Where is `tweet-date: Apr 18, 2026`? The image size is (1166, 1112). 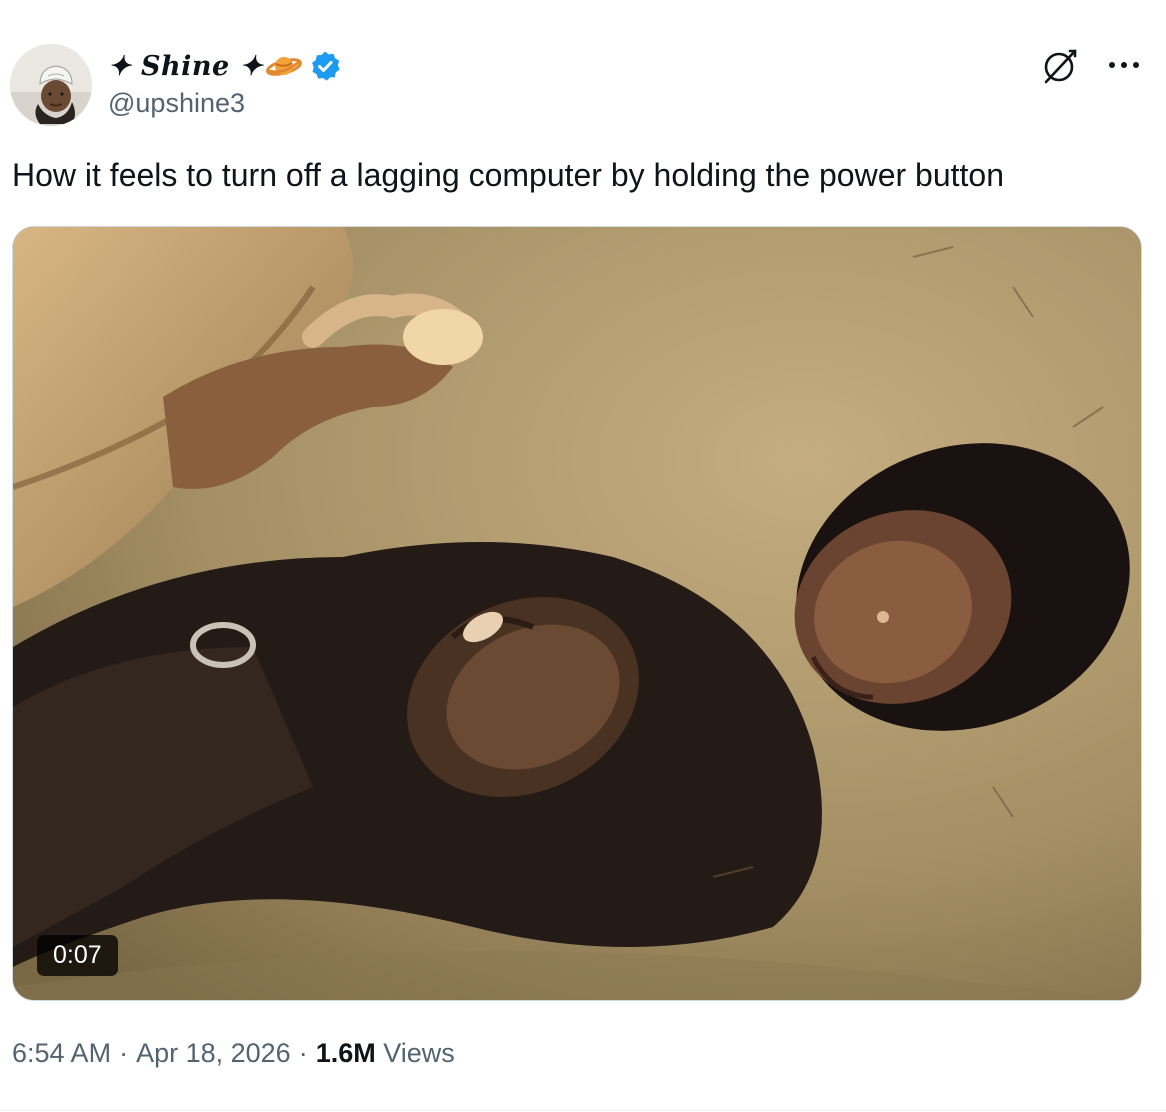
tweet-date: Apr 18, 2026 is located at coordinates (213, 1053).